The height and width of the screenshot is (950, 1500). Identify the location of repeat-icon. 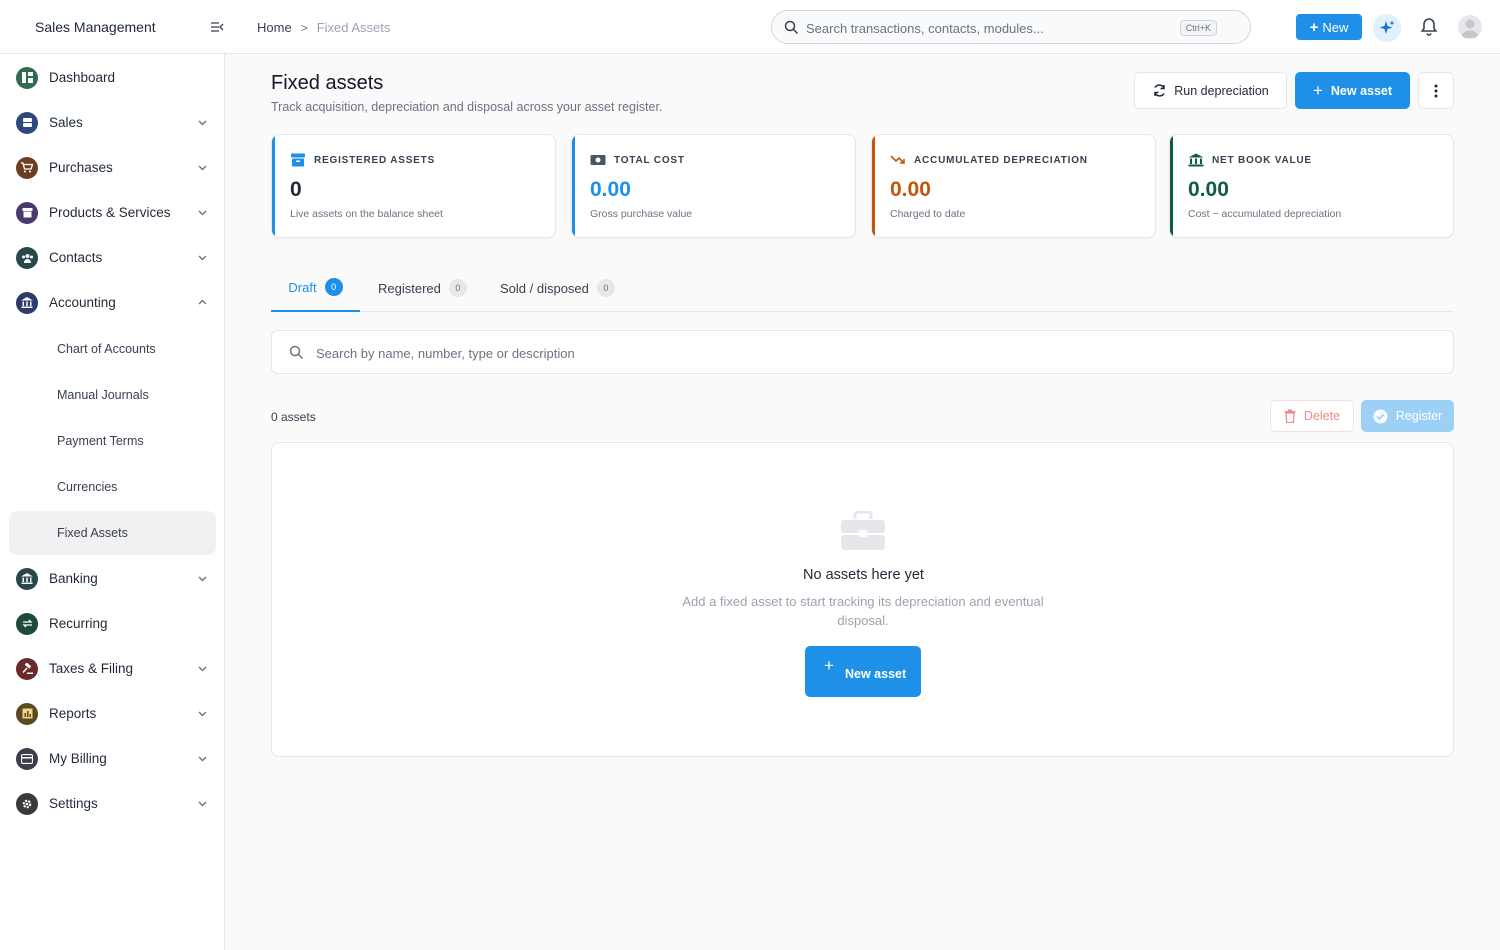
(27, 623).